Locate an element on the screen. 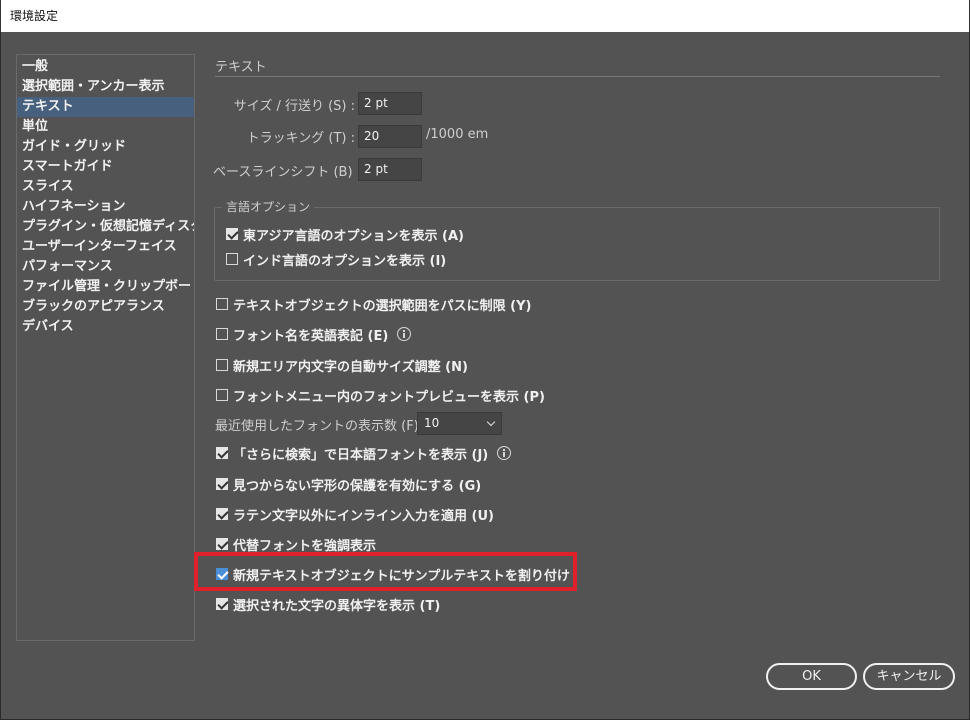  limit-selection-to-path-checkbox: テキストオブジェクトの選択範囲をパスに制限 (Y) is located at coordinates (374, 304).